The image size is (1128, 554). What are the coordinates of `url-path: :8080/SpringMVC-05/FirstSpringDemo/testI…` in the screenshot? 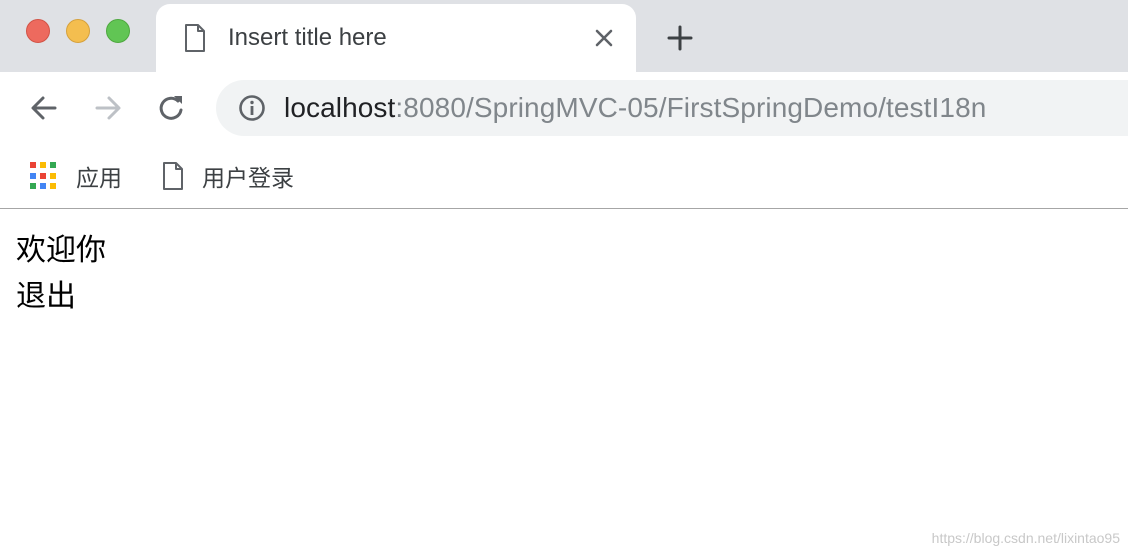 It's located at (691, 107).